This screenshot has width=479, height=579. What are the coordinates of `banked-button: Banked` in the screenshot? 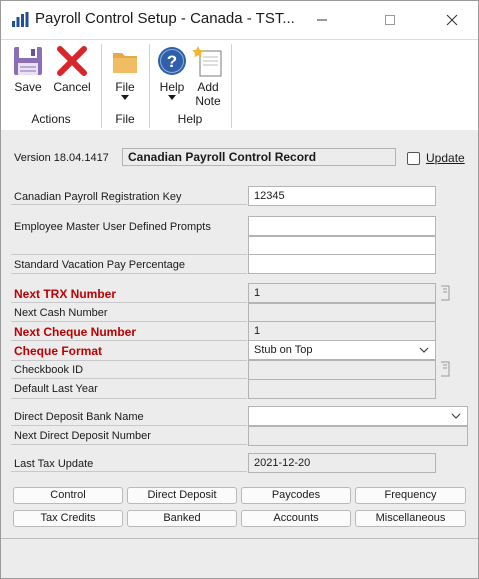 It's located at (182, 518).